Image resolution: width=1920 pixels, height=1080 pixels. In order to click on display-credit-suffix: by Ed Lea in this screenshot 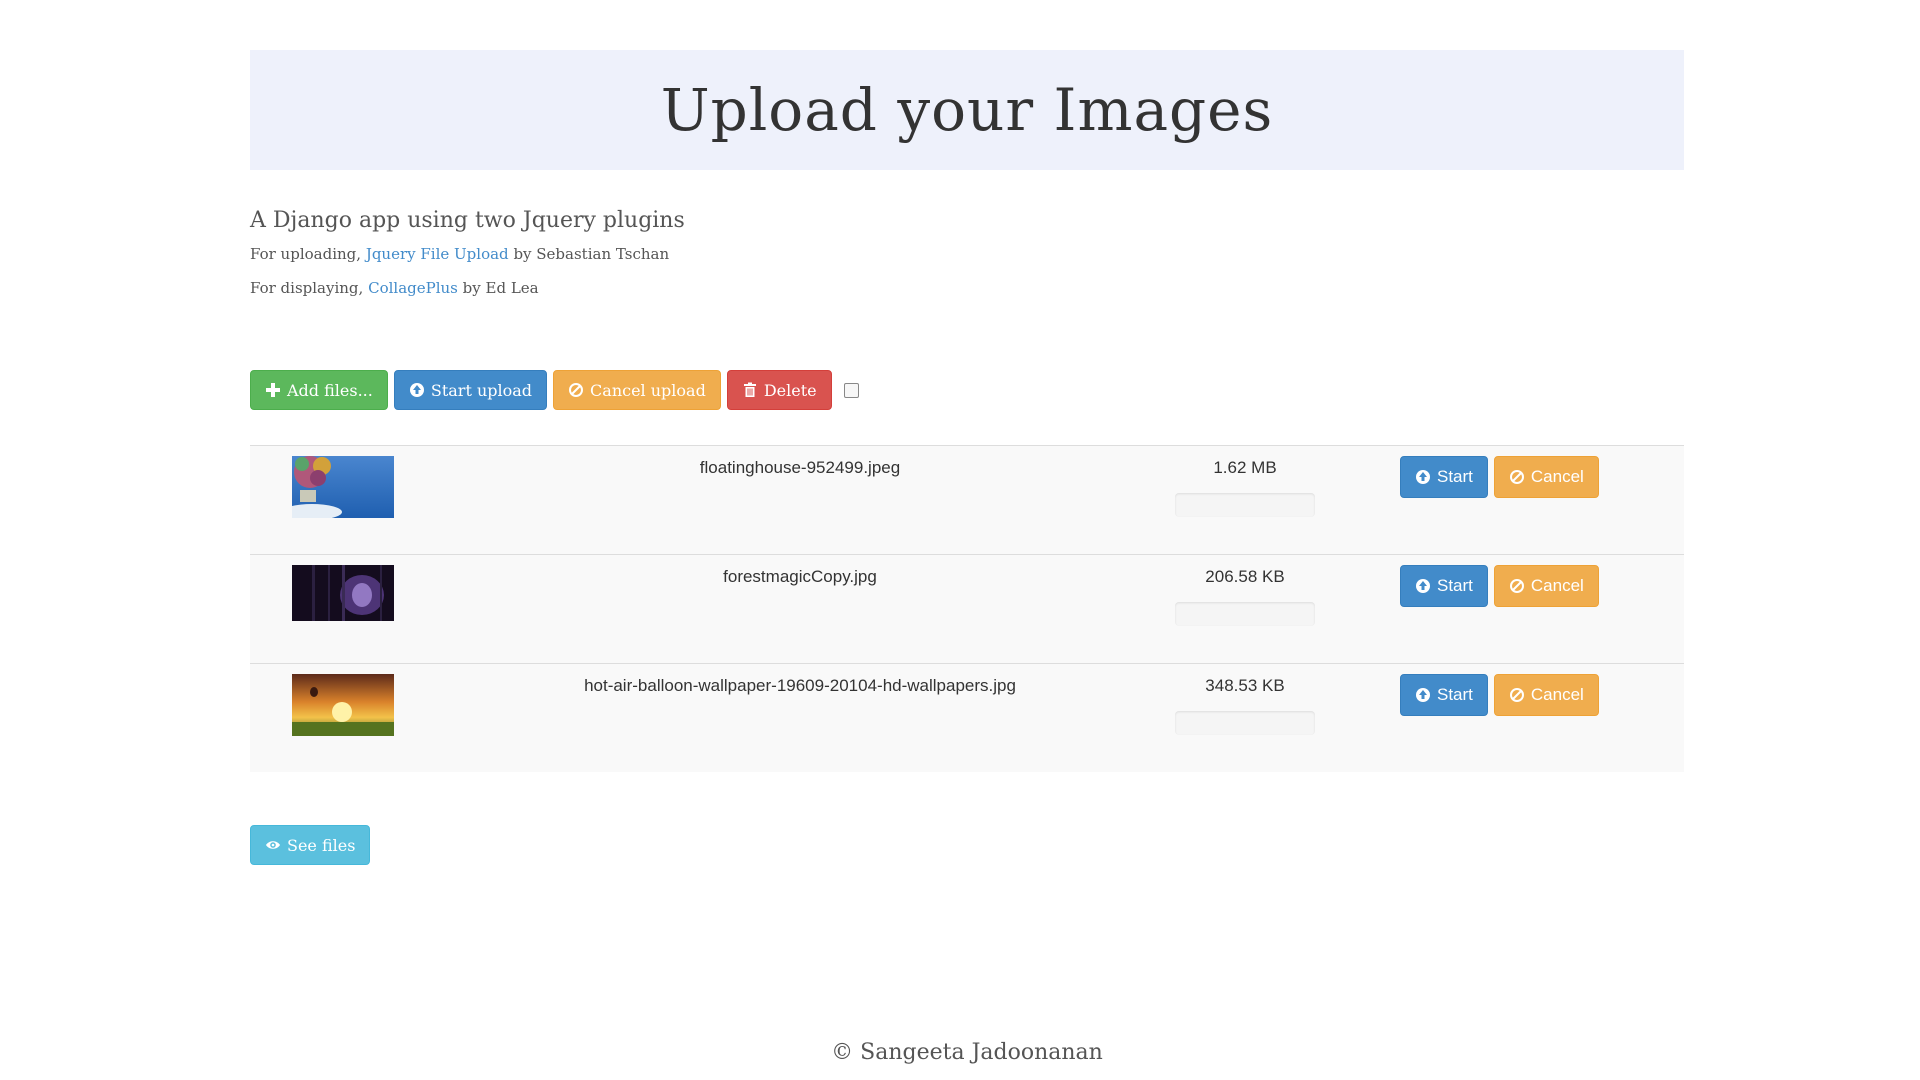, I will do `click(500, 288)`.